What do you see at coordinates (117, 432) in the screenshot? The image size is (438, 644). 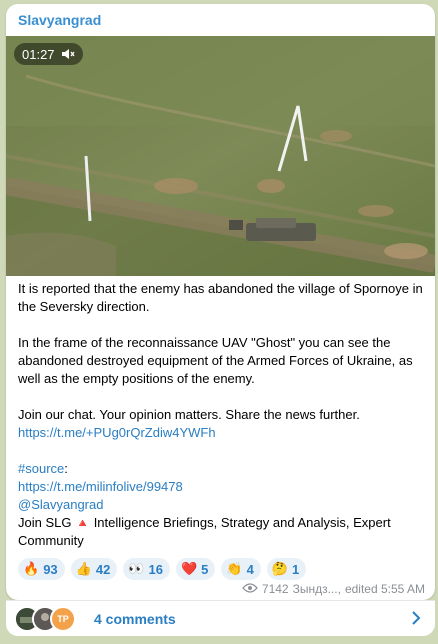 I see `chat-link: https://t.me/+PUg0rQrZdiw4YWFh` at bounding box center [117, 432].